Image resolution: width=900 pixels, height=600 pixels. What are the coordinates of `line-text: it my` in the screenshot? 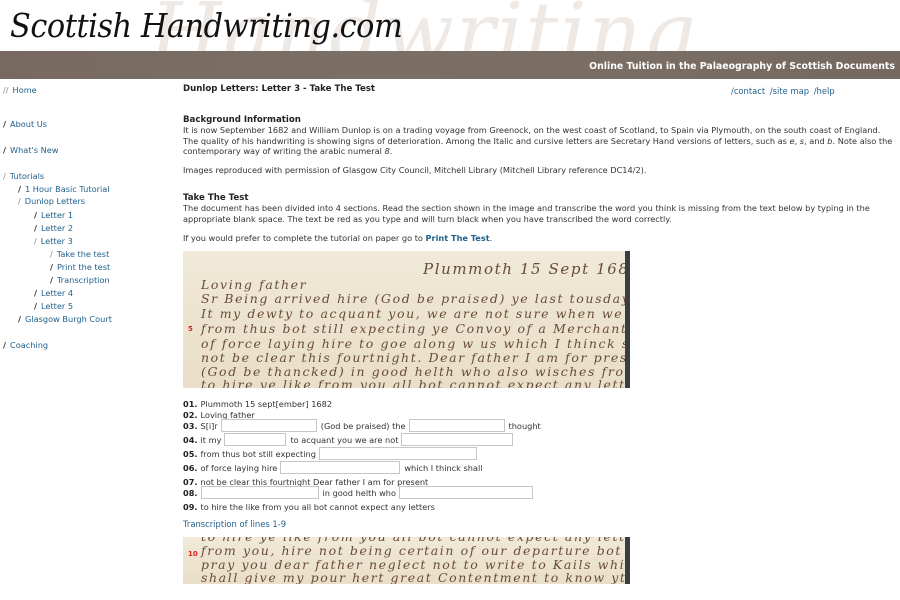 It's located at (211, 439).